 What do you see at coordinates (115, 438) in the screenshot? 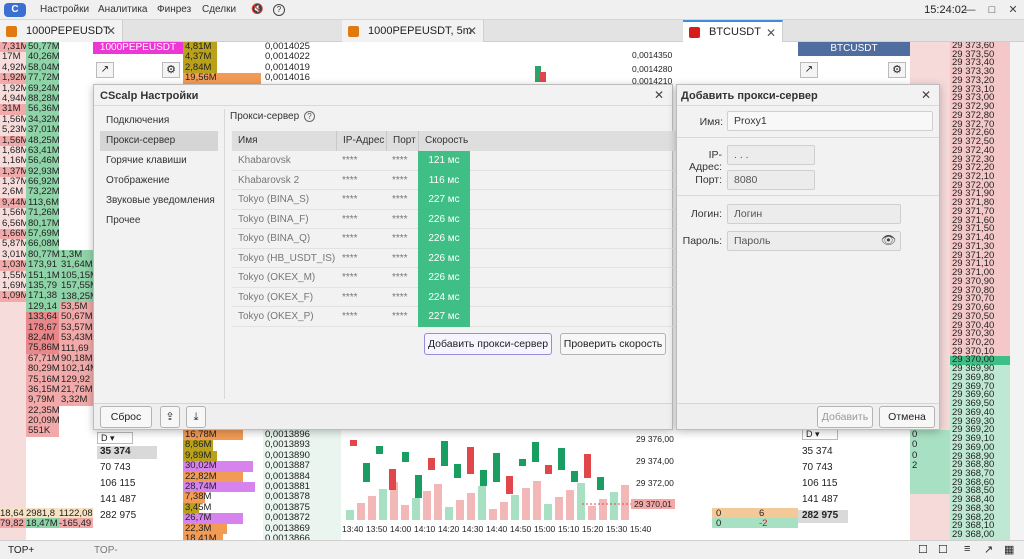
I see `step-select: D ▾` at bounding box center [115, 438].